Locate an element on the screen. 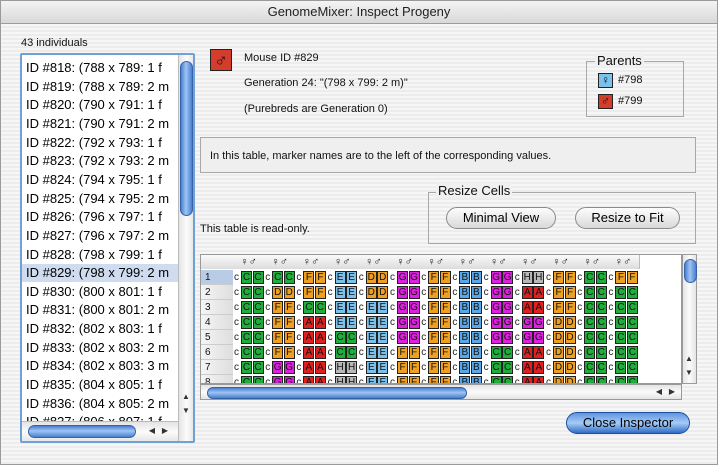  list-scroll-up-arrow-icon: ▲ is located at coordinates (186, 397).